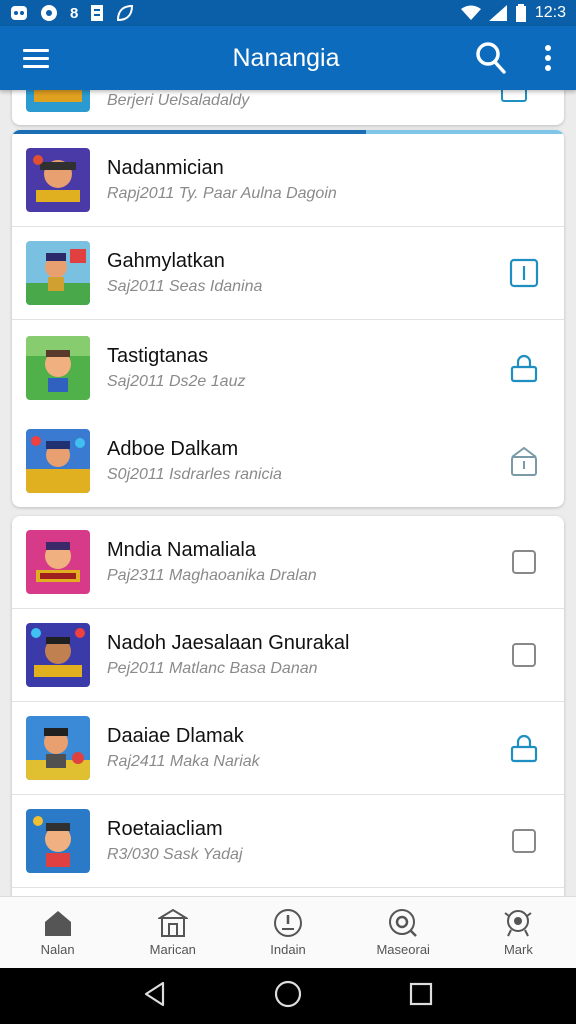 The width and height of the screenshot is (576, 1024). I want to click on list-item: Gahmylatkan Saj2011 Seas Idanina, so click(288, 273).